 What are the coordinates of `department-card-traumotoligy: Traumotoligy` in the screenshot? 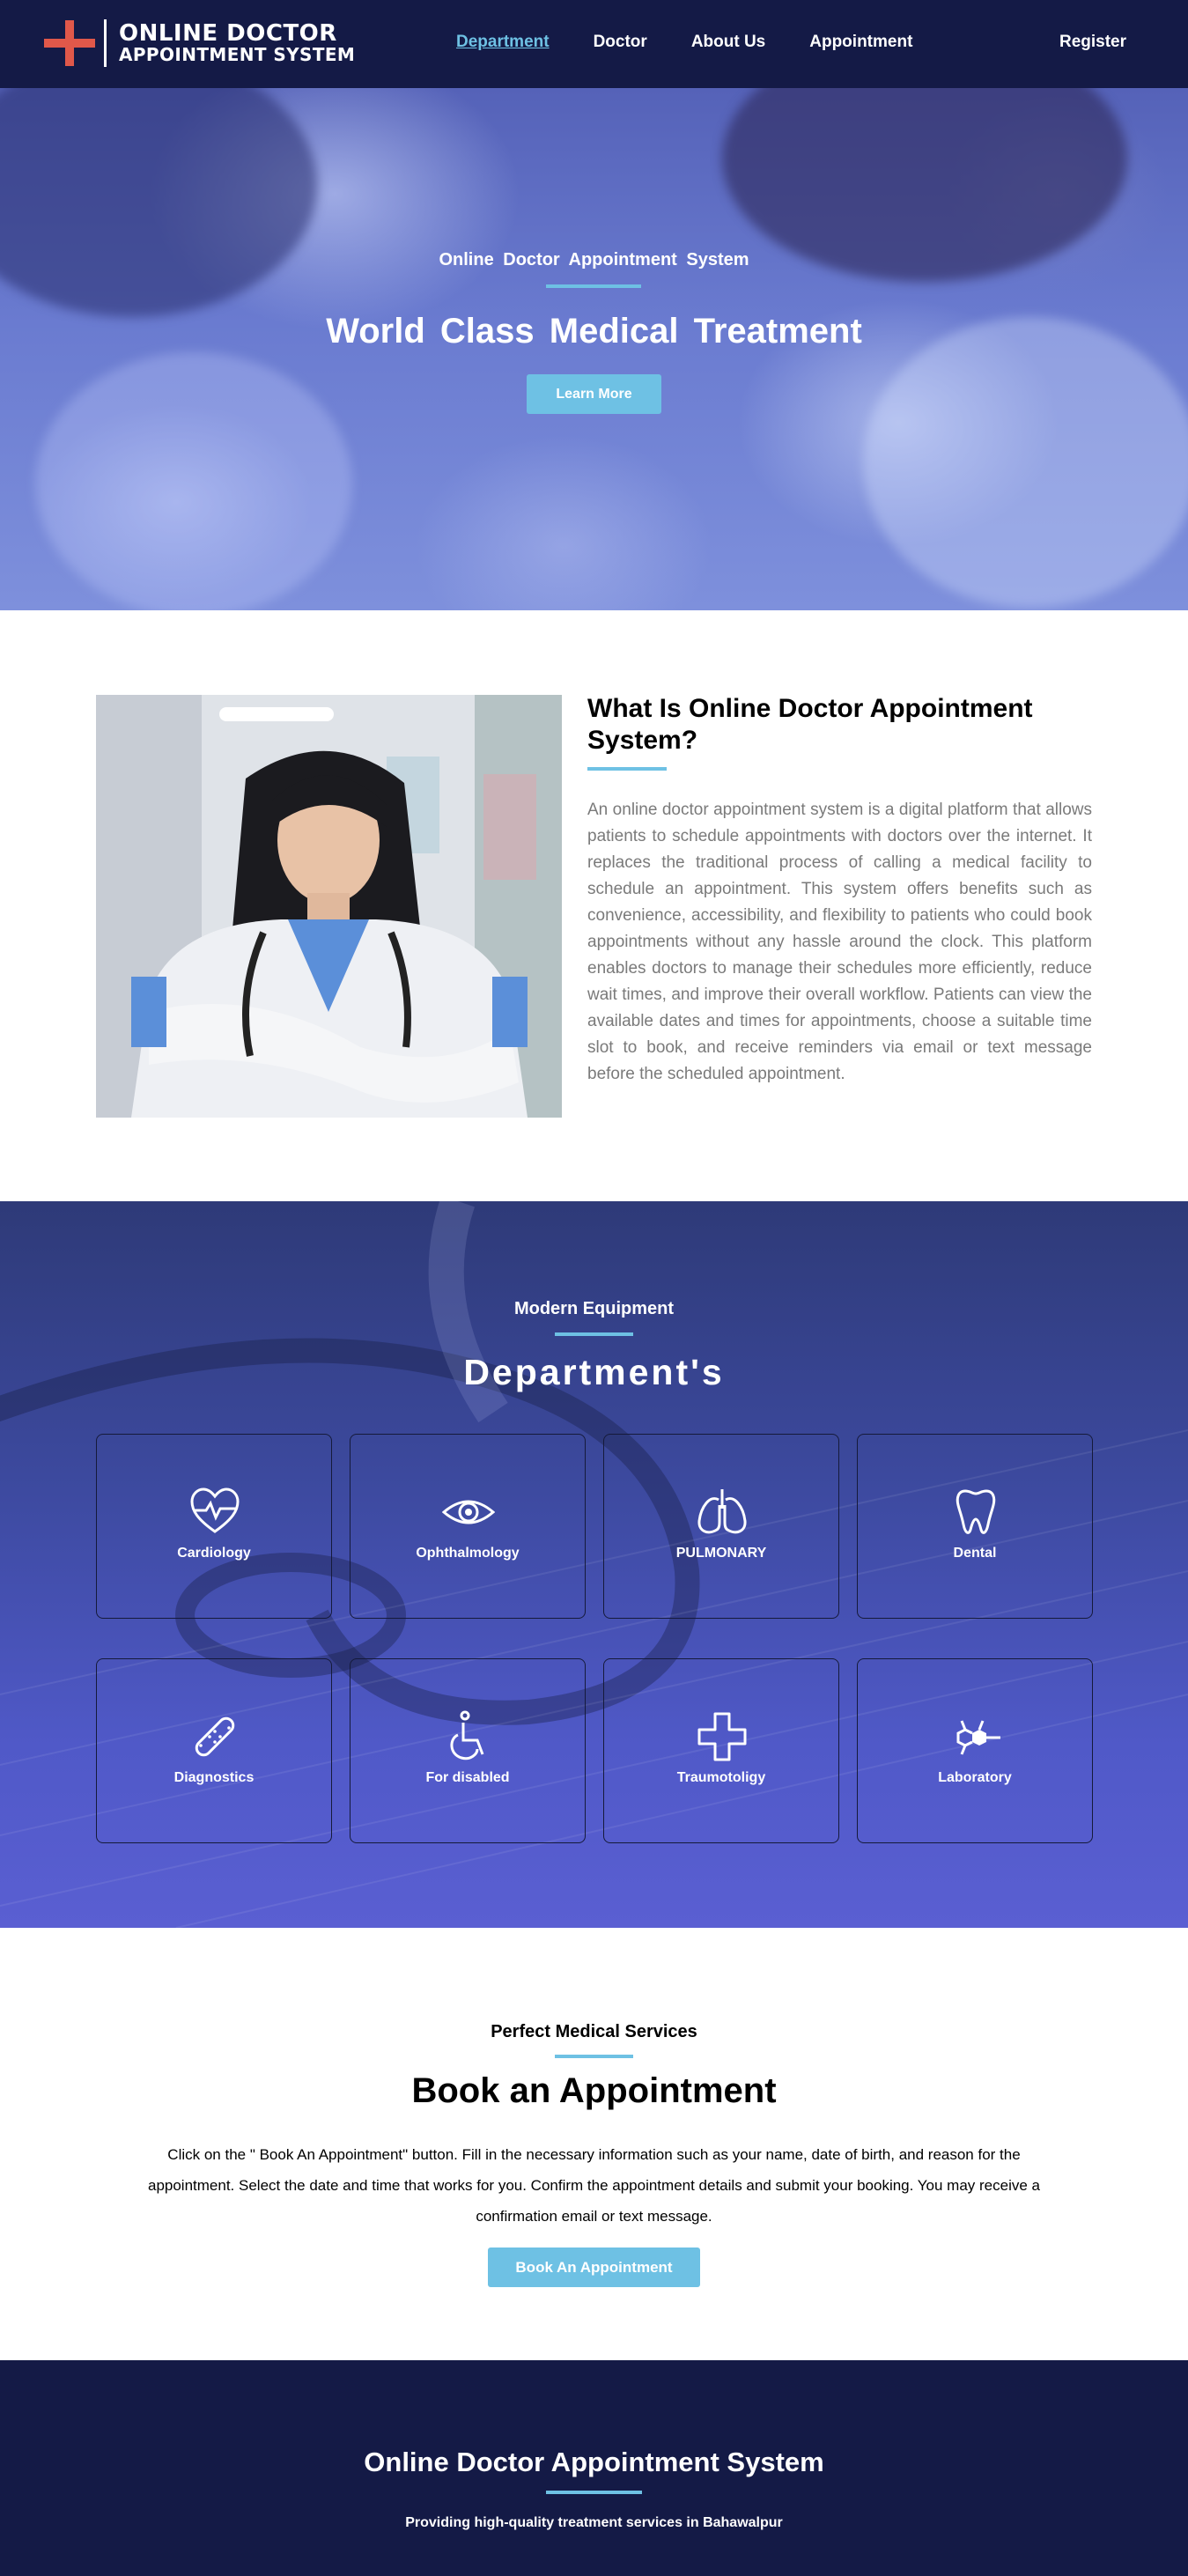 It's located at (721, 1750).